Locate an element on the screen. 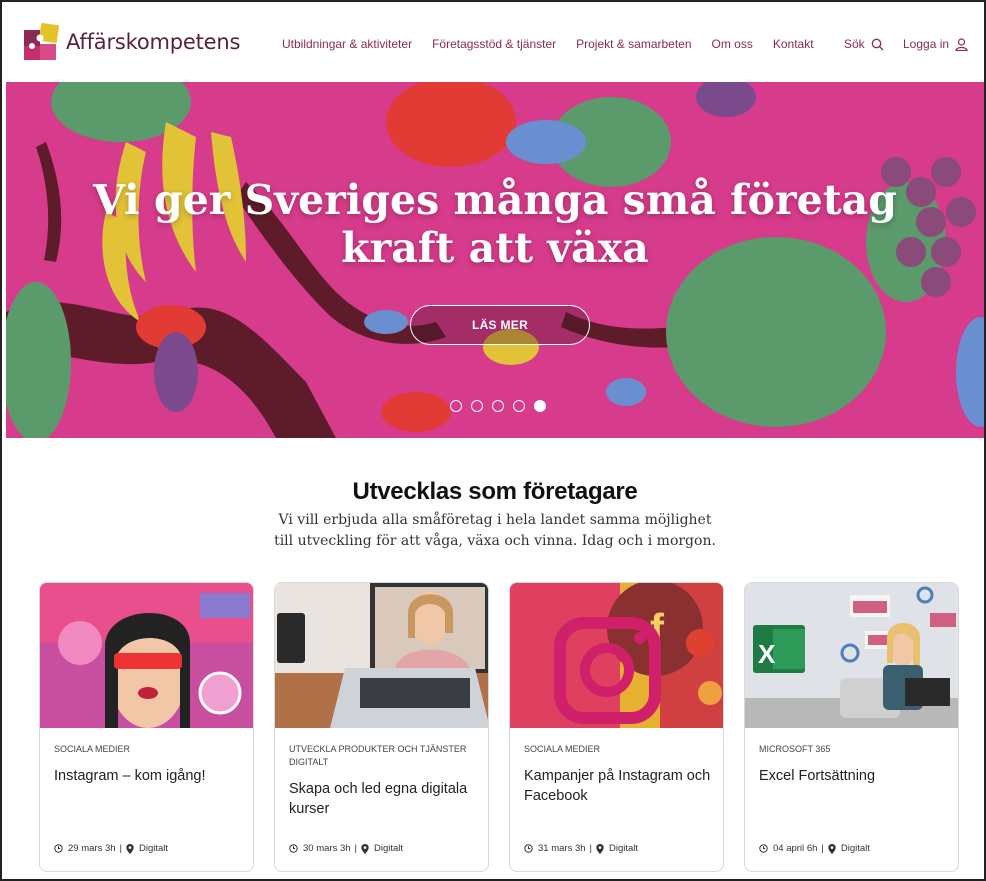 This screenshot has width=986, height=881. course-card-image: f is located at coordinates (616, 655).